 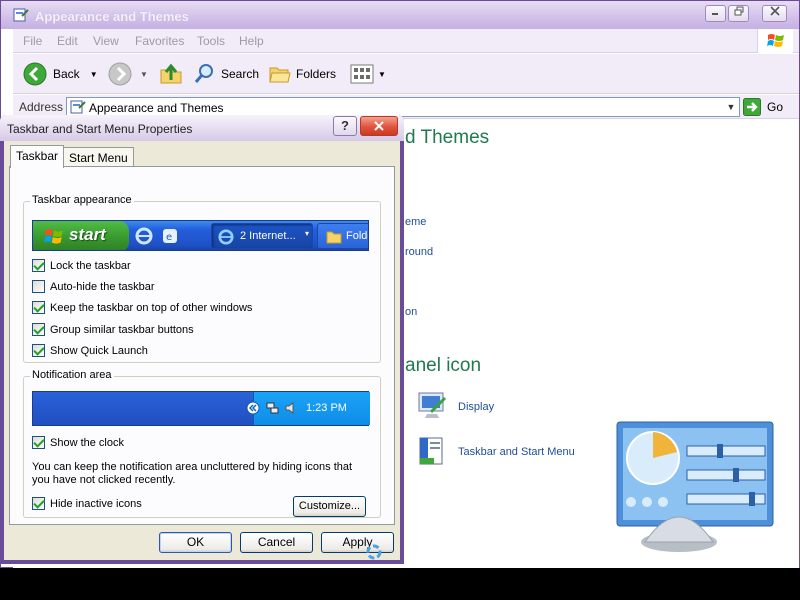 What do you see at coordinates (272, 408) in the screenshot?
I see `network-icon` at bounding box center [272, 408].